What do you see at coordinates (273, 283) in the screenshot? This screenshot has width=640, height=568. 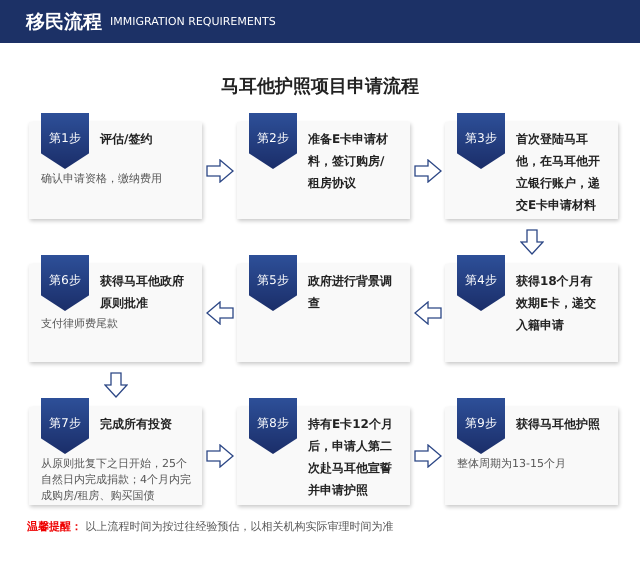 I see `step-badge: 第5步` at bounding box center [273, 283].